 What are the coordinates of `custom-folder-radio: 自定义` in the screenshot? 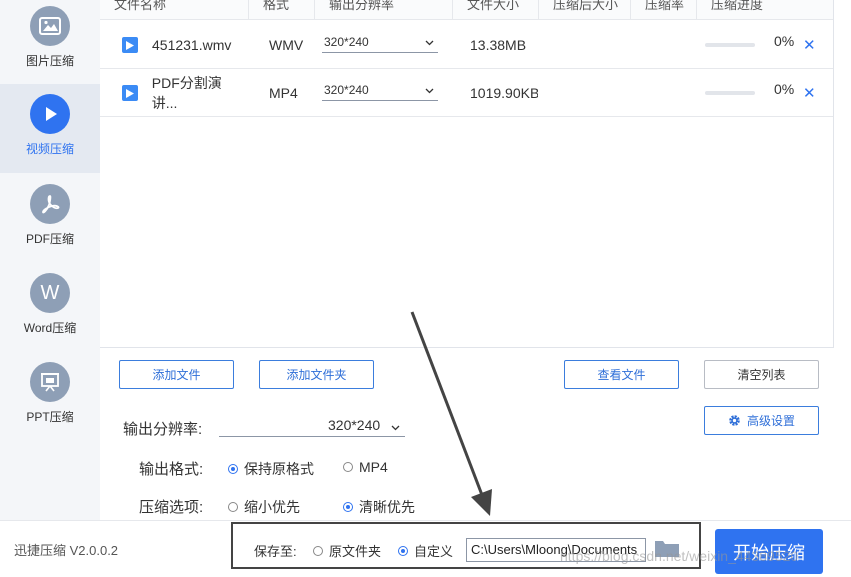 It's located at (425, 550).